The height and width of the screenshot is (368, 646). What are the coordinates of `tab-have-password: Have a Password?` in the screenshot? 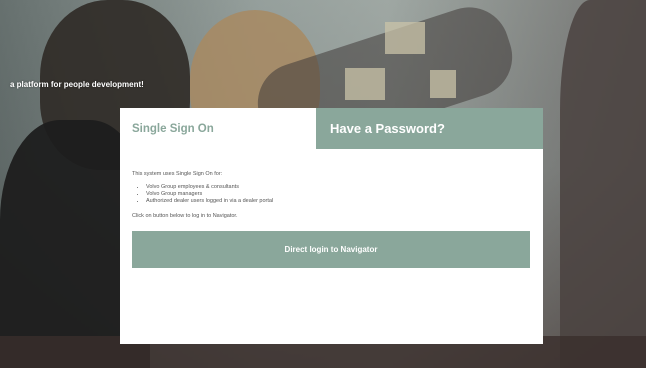 It's located at (429, 128).